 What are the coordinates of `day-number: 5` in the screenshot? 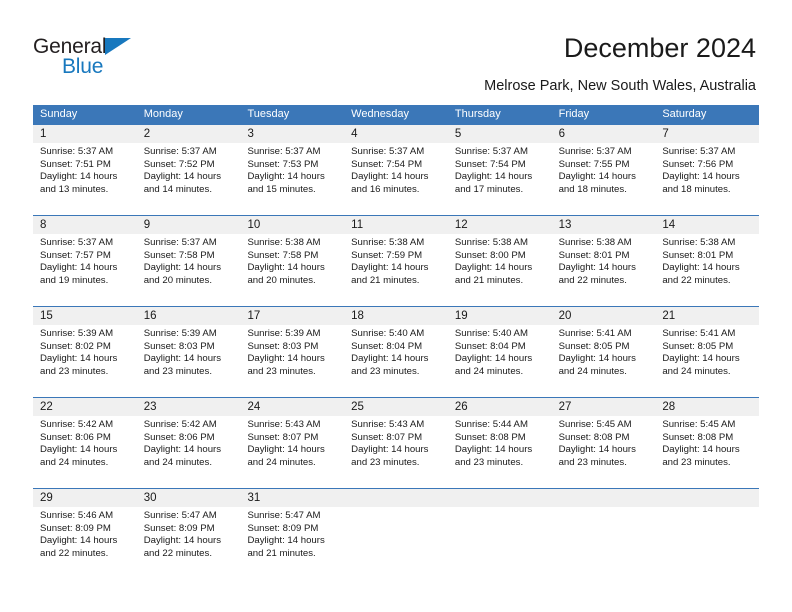 It's located at (499, 134).